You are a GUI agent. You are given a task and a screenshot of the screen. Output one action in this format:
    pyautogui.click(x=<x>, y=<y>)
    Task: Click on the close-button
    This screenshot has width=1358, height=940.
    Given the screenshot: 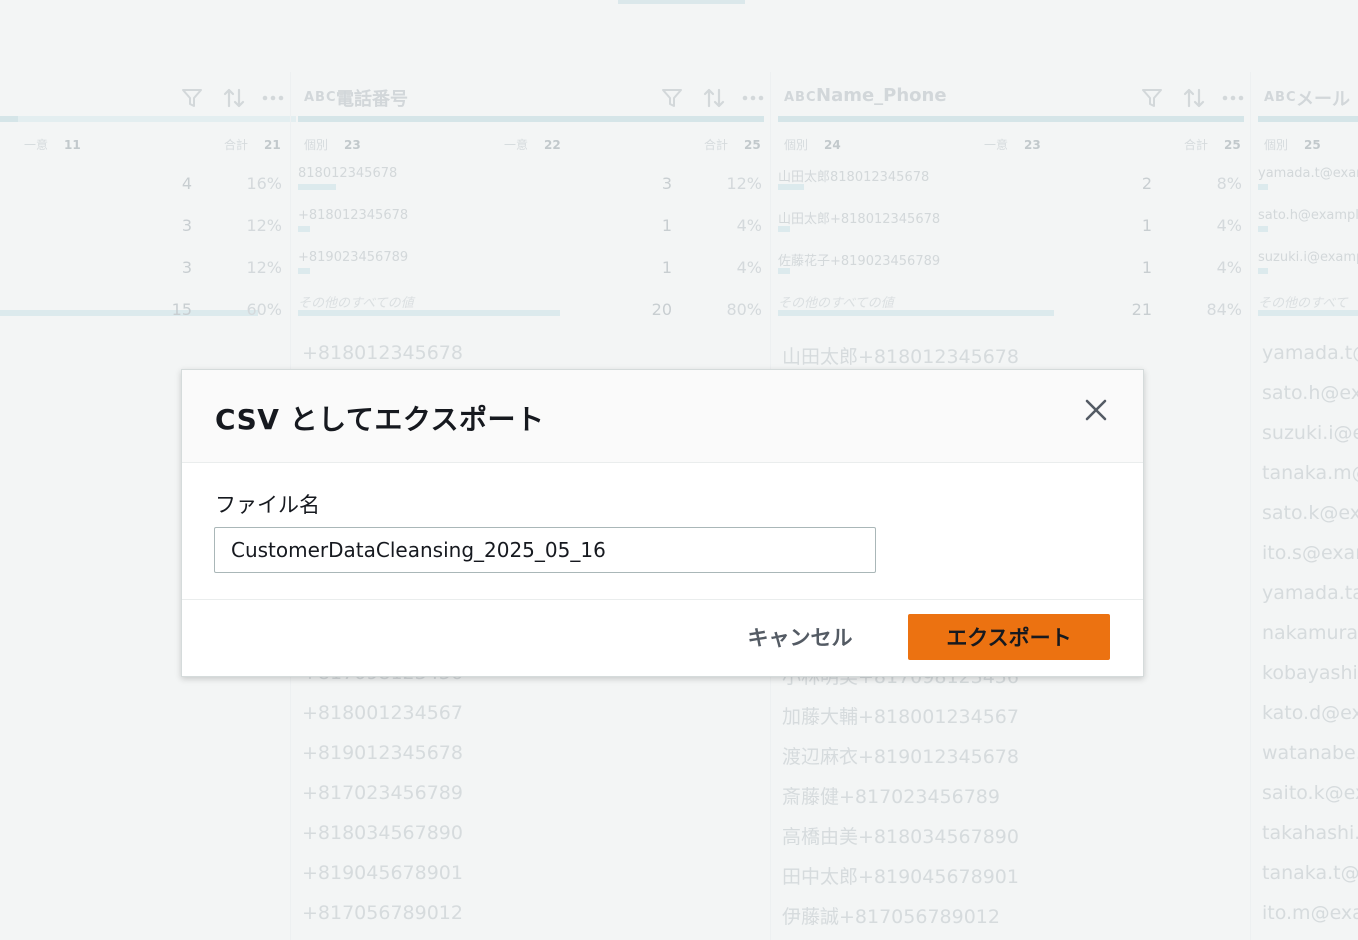 What is the action you would take?
    pyautogui.click(x=1096, y=410)
    